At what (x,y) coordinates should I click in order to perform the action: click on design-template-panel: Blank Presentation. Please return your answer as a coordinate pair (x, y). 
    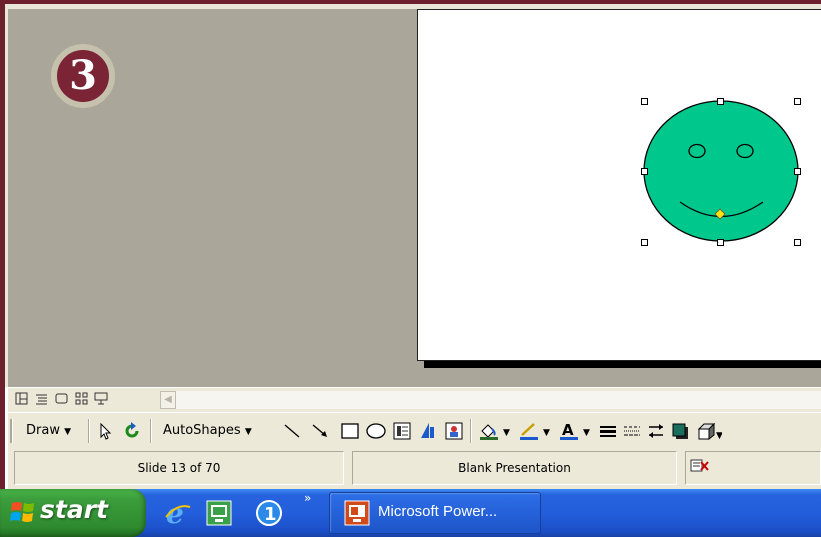
    Looking at the image, I should click on (514, 468).